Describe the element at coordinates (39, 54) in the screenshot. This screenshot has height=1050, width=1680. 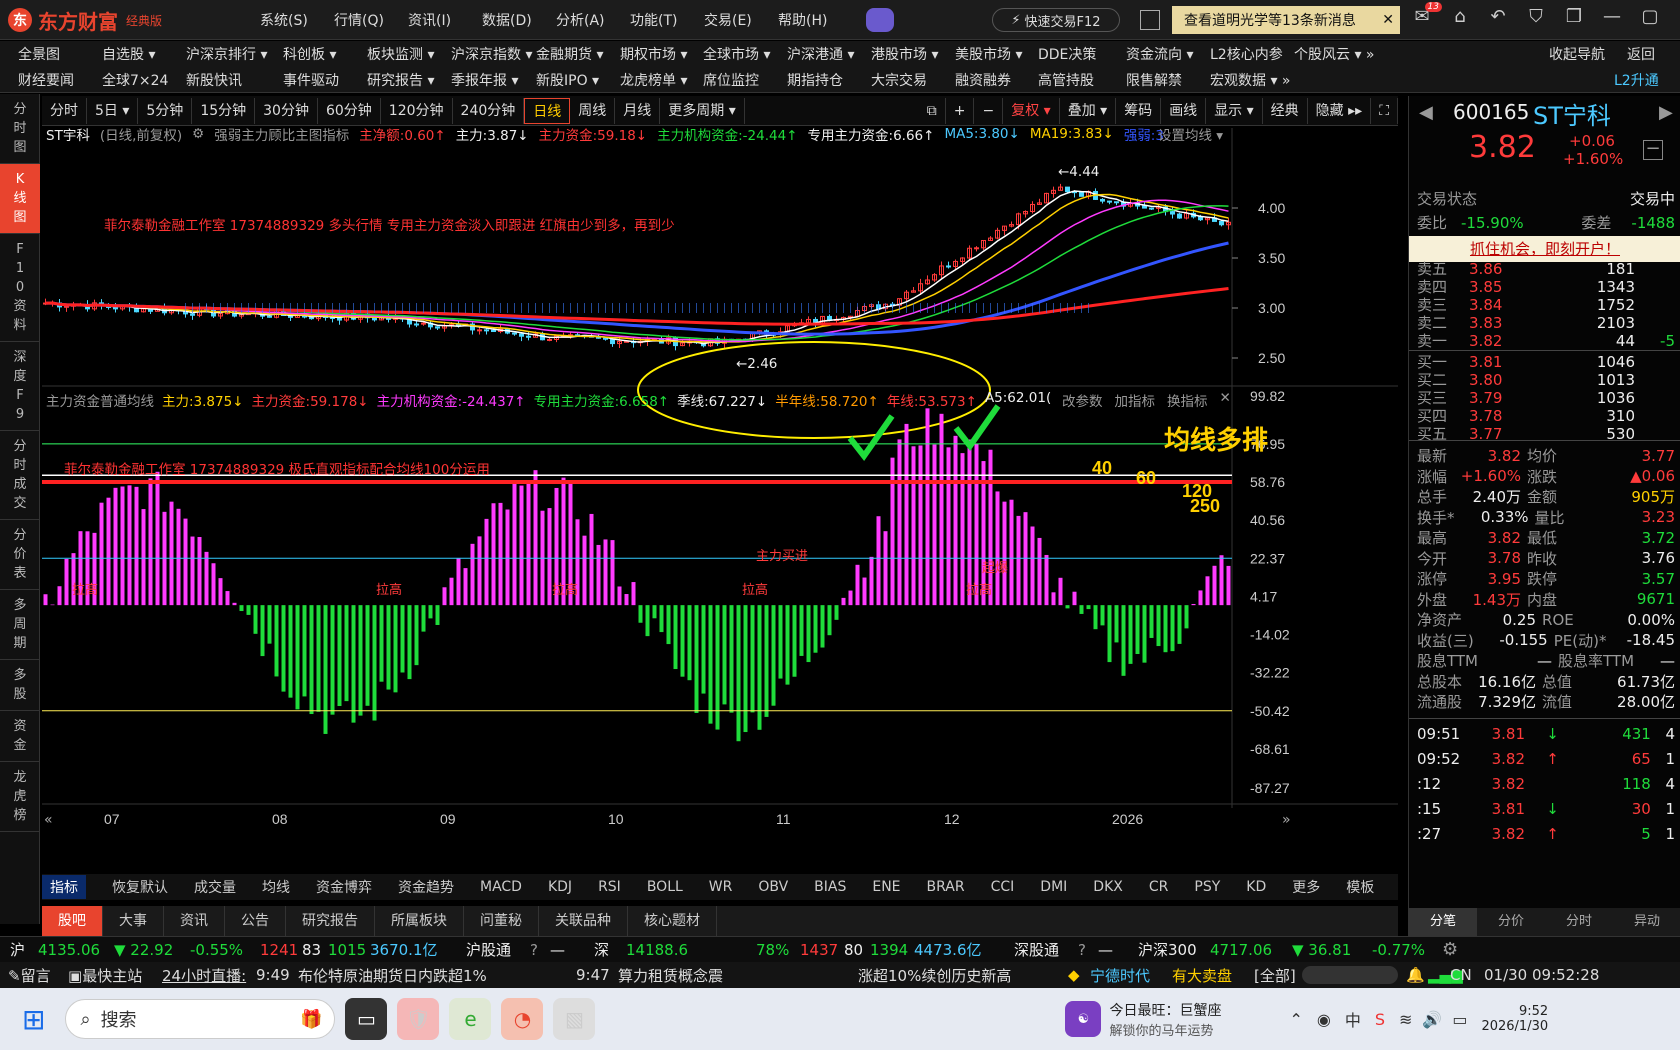
I see `nav1-item-0: 全景图` at that location.